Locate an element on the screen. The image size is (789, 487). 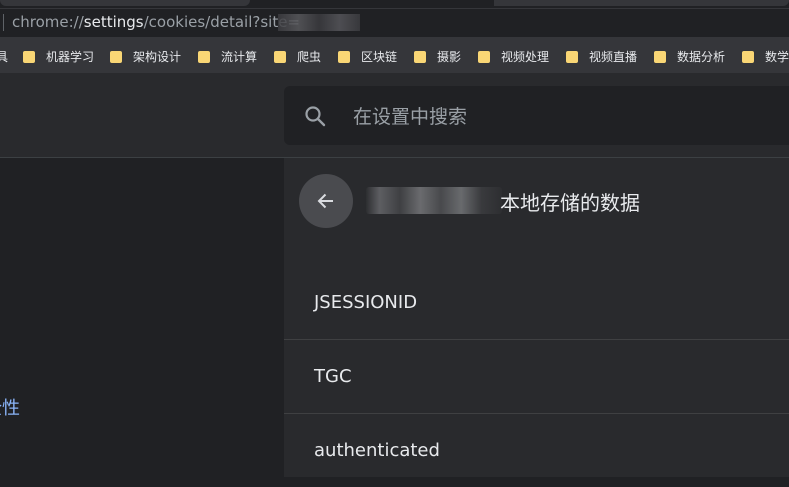
nav-item-security: 全性 is located at coordinates (10, 407).